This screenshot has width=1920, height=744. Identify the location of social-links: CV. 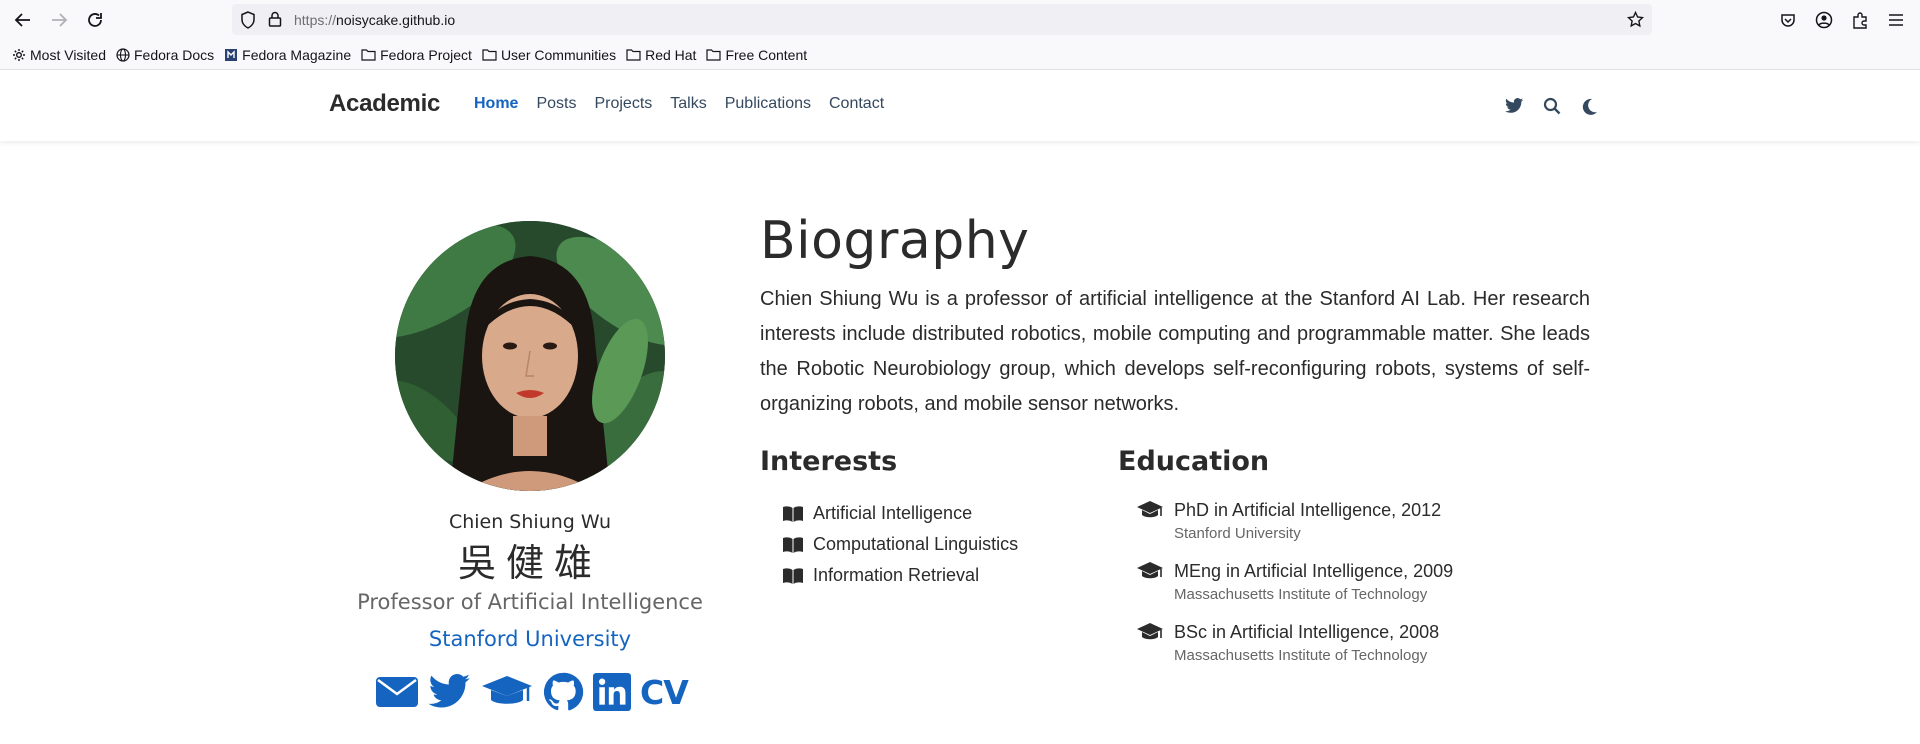
(536, 692).